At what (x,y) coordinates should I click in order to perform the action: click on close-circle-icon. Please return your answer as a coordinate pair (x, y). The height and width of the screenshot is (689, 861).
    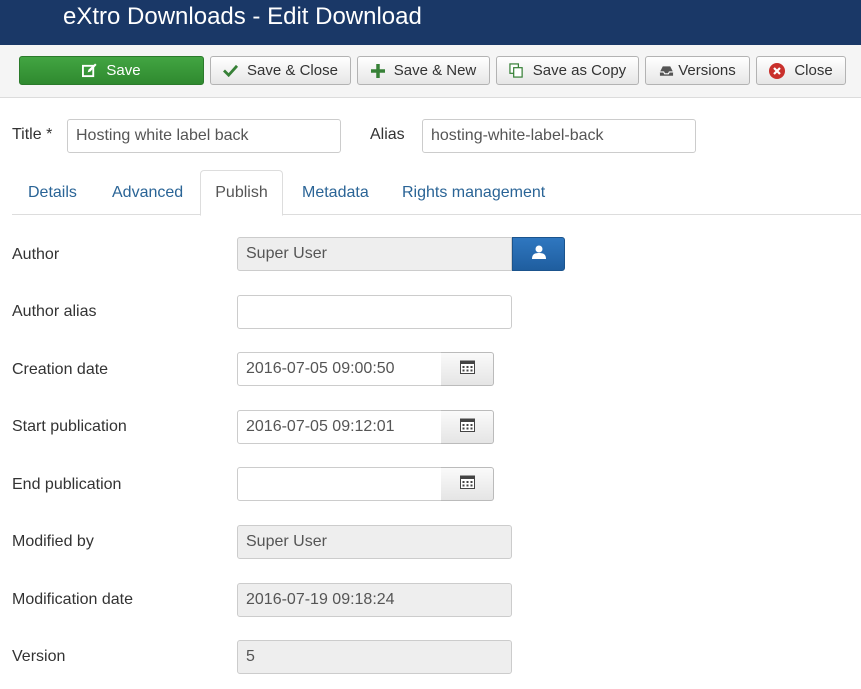
    Looking at the image, I should click on (777, 70).